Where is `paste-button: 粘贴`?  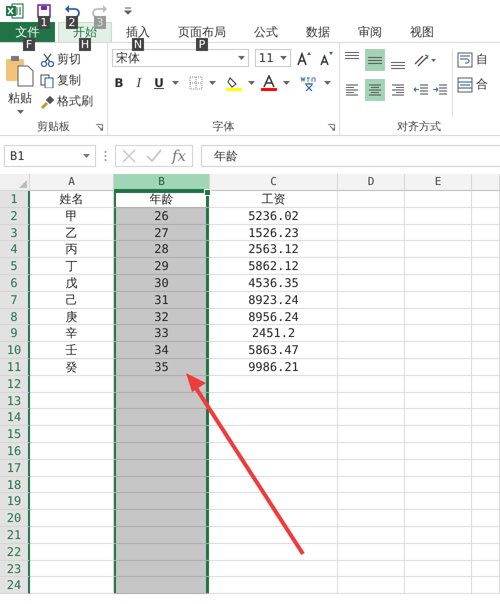 paste-button: 粘贴 is located at coordinates (20, 83).